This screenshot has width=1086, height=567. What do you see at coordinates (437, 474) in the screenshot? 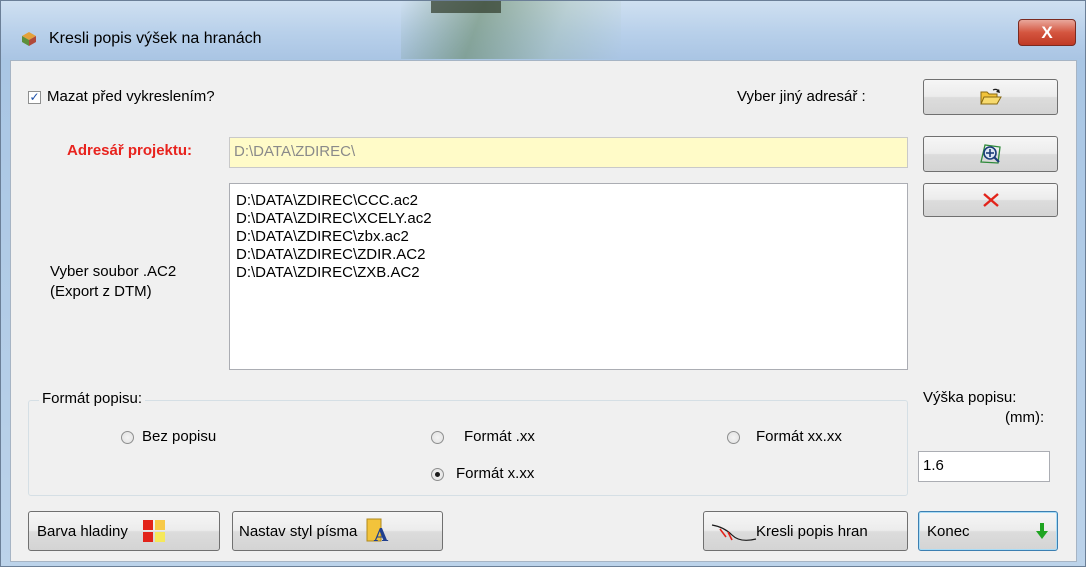
I see `radio-x-xx` at bounding box center [437, 474].